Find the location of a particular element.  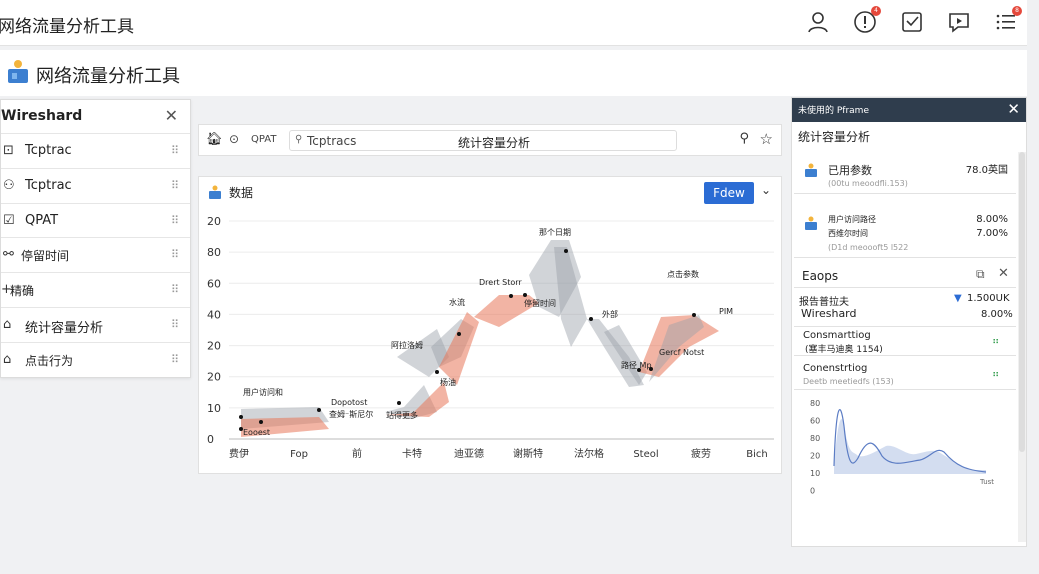

magnifier-icon: ⚲ is located at coordinates (744, 138).